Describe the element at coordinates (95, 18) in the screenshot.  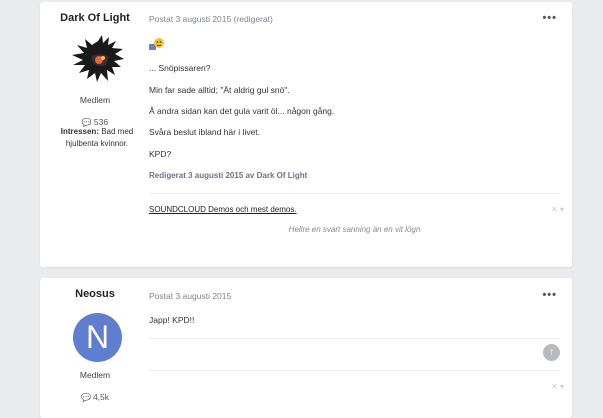
I see `author-name: Dark Of Light` at that location.